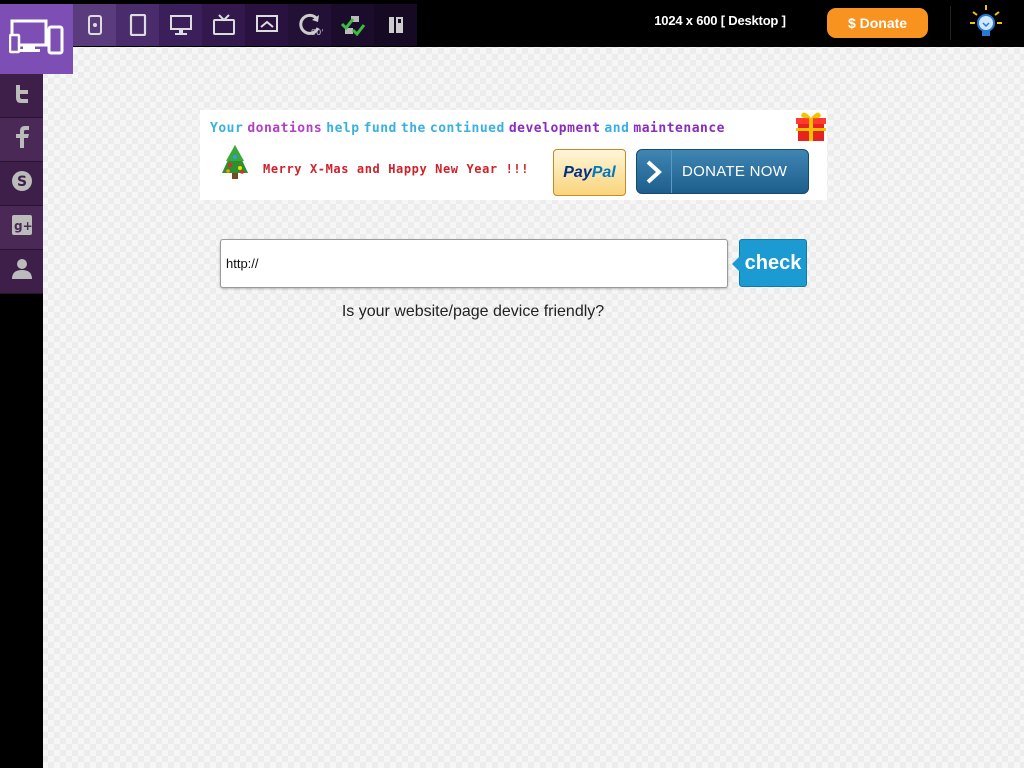 The height and width of the screenshot is (768, 1024). I want to click on tool-check, so click(352, 25).